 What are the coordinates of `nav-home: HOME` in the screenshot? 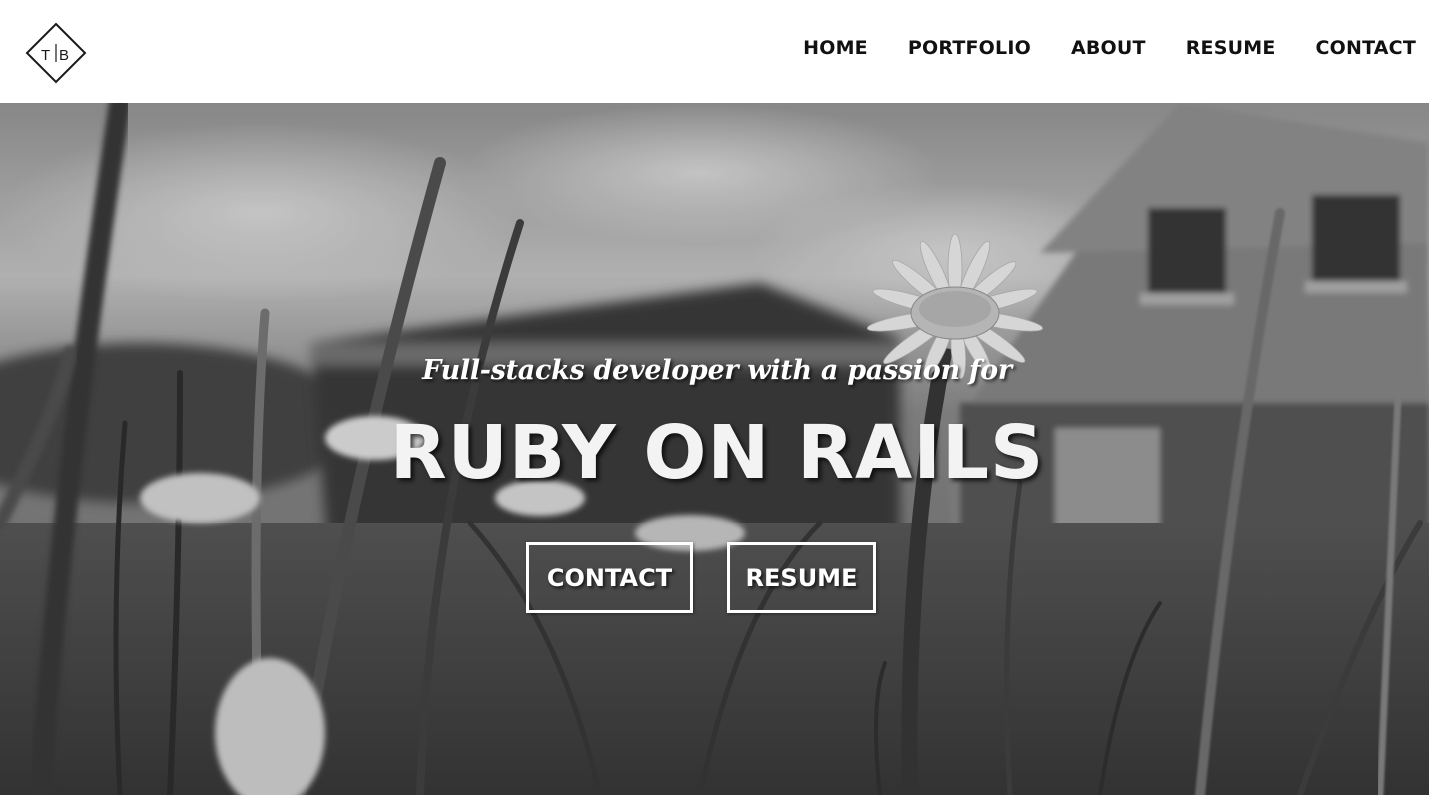 It's located at (835, 48).